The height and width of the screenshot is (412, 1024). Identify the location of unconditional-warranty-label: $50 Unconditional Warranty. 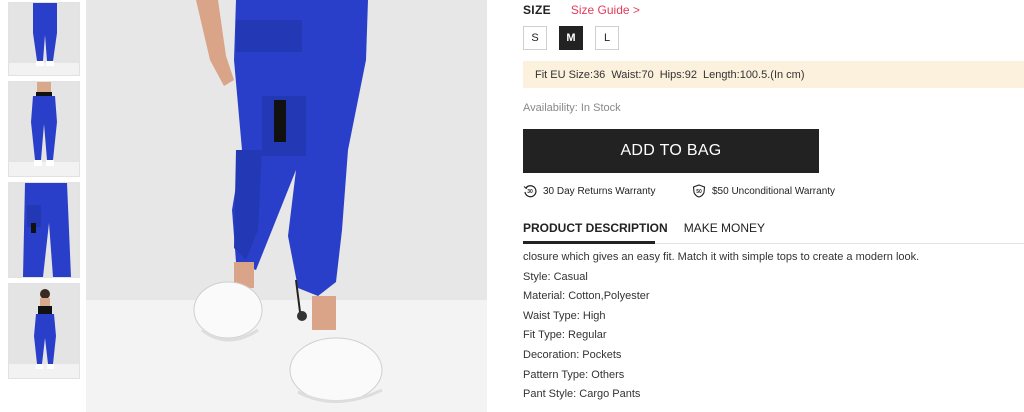
(774, 191).